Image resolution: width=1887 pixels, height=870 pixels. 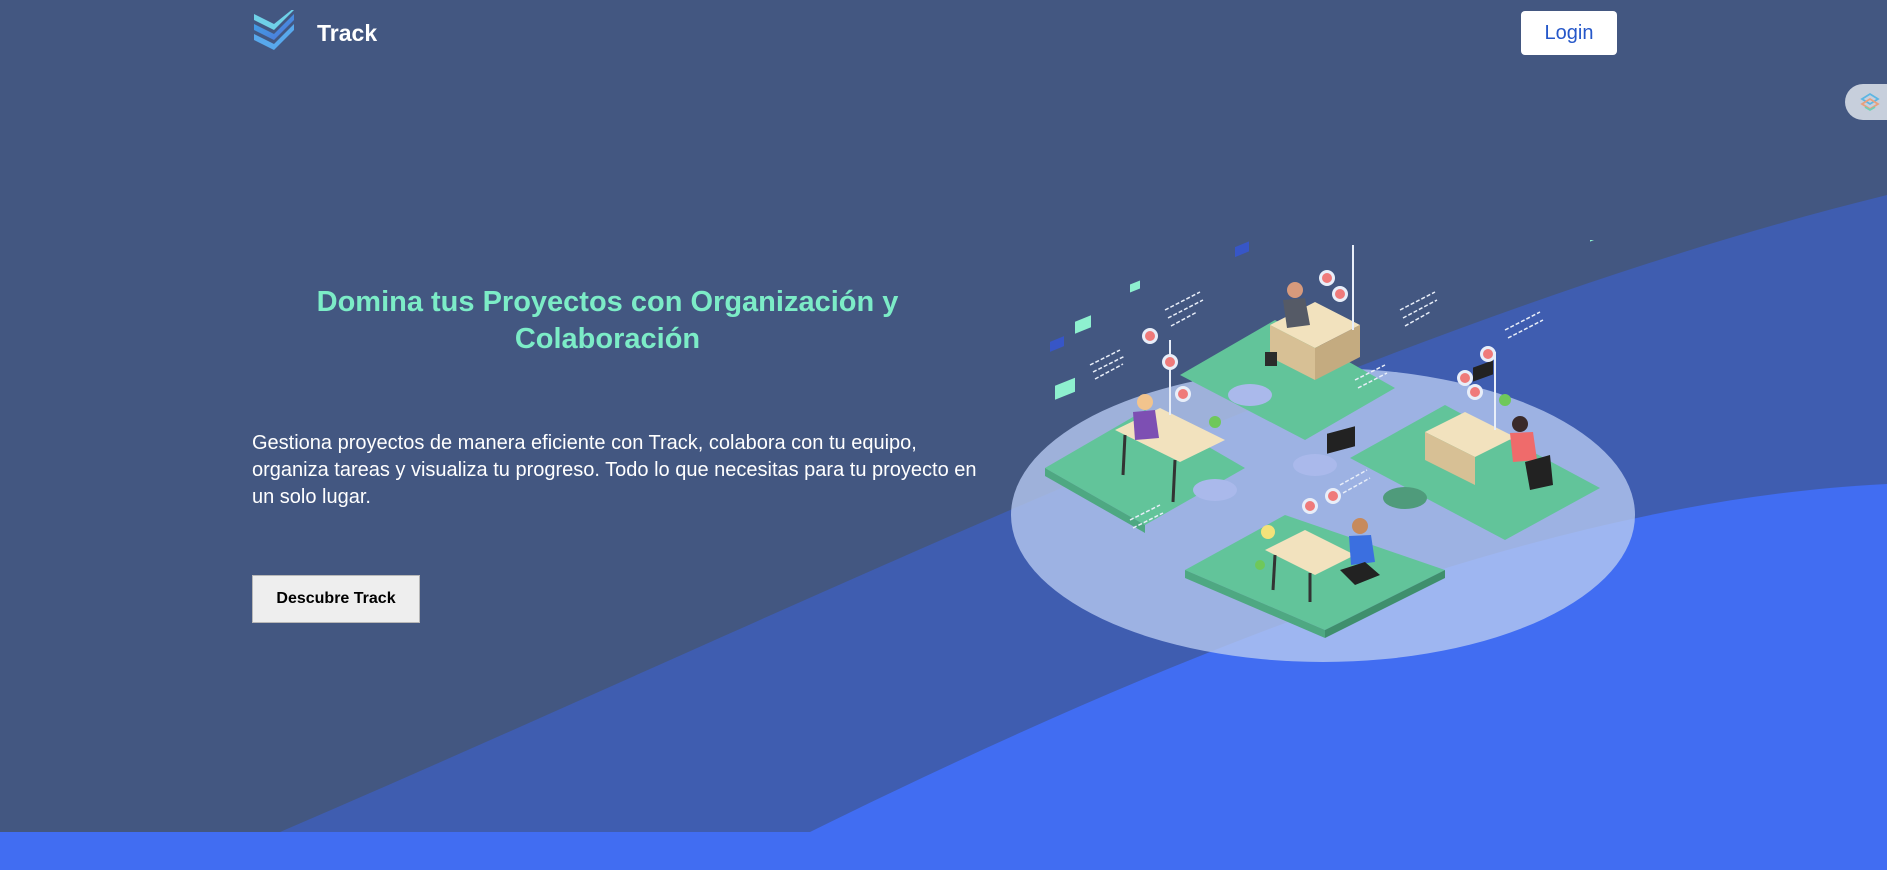 What do you see at coordinates (347, 32) in the screenshot?
I see `brand-name: Track` at bounding box center [347, 32].